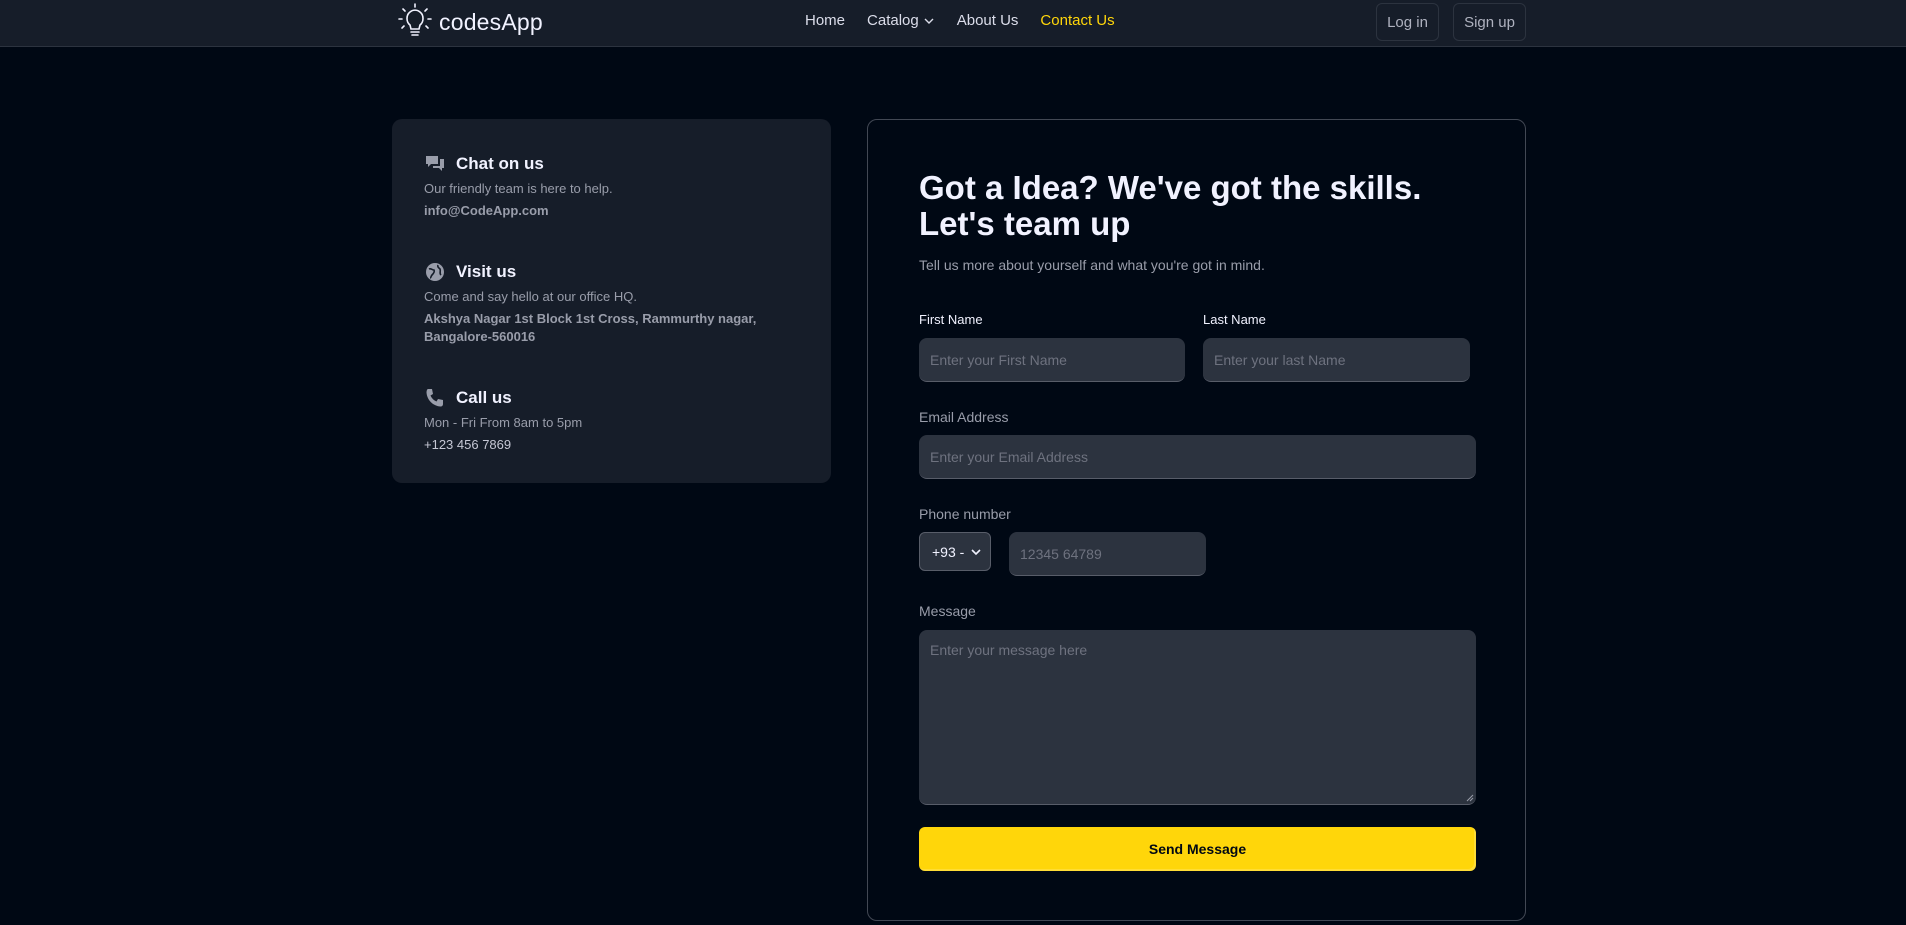 Image resolution: width=1906 pixels, height=925 pixels. I want to click on visit-title: Visit us, so click(486, 271).